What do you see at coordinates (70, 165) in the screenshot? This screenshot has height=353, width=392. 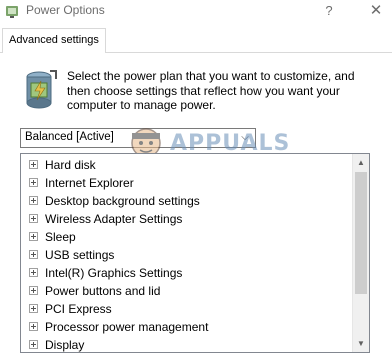 I see `tree-item-label: Hard disk` at bounding box center [70, 165].